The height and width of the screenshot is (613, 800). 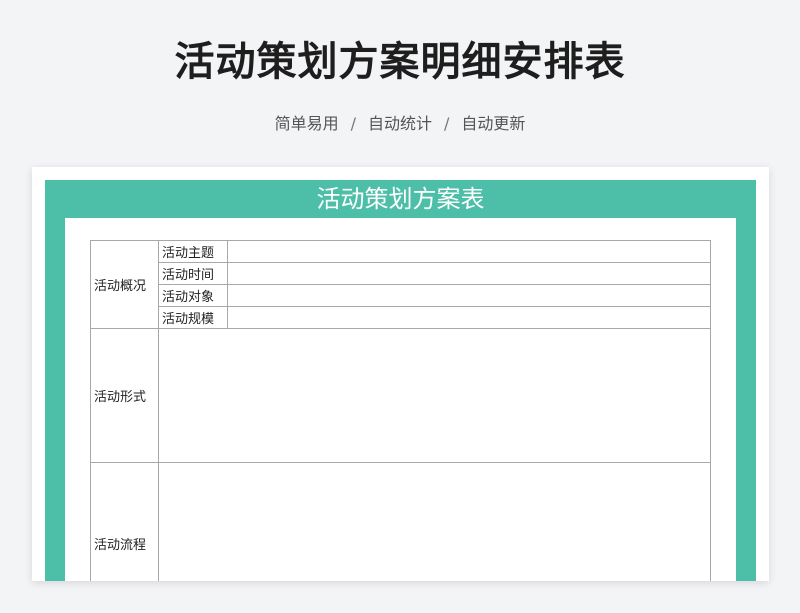 I want to click on item-value-scale, so click(x=469, y=317).